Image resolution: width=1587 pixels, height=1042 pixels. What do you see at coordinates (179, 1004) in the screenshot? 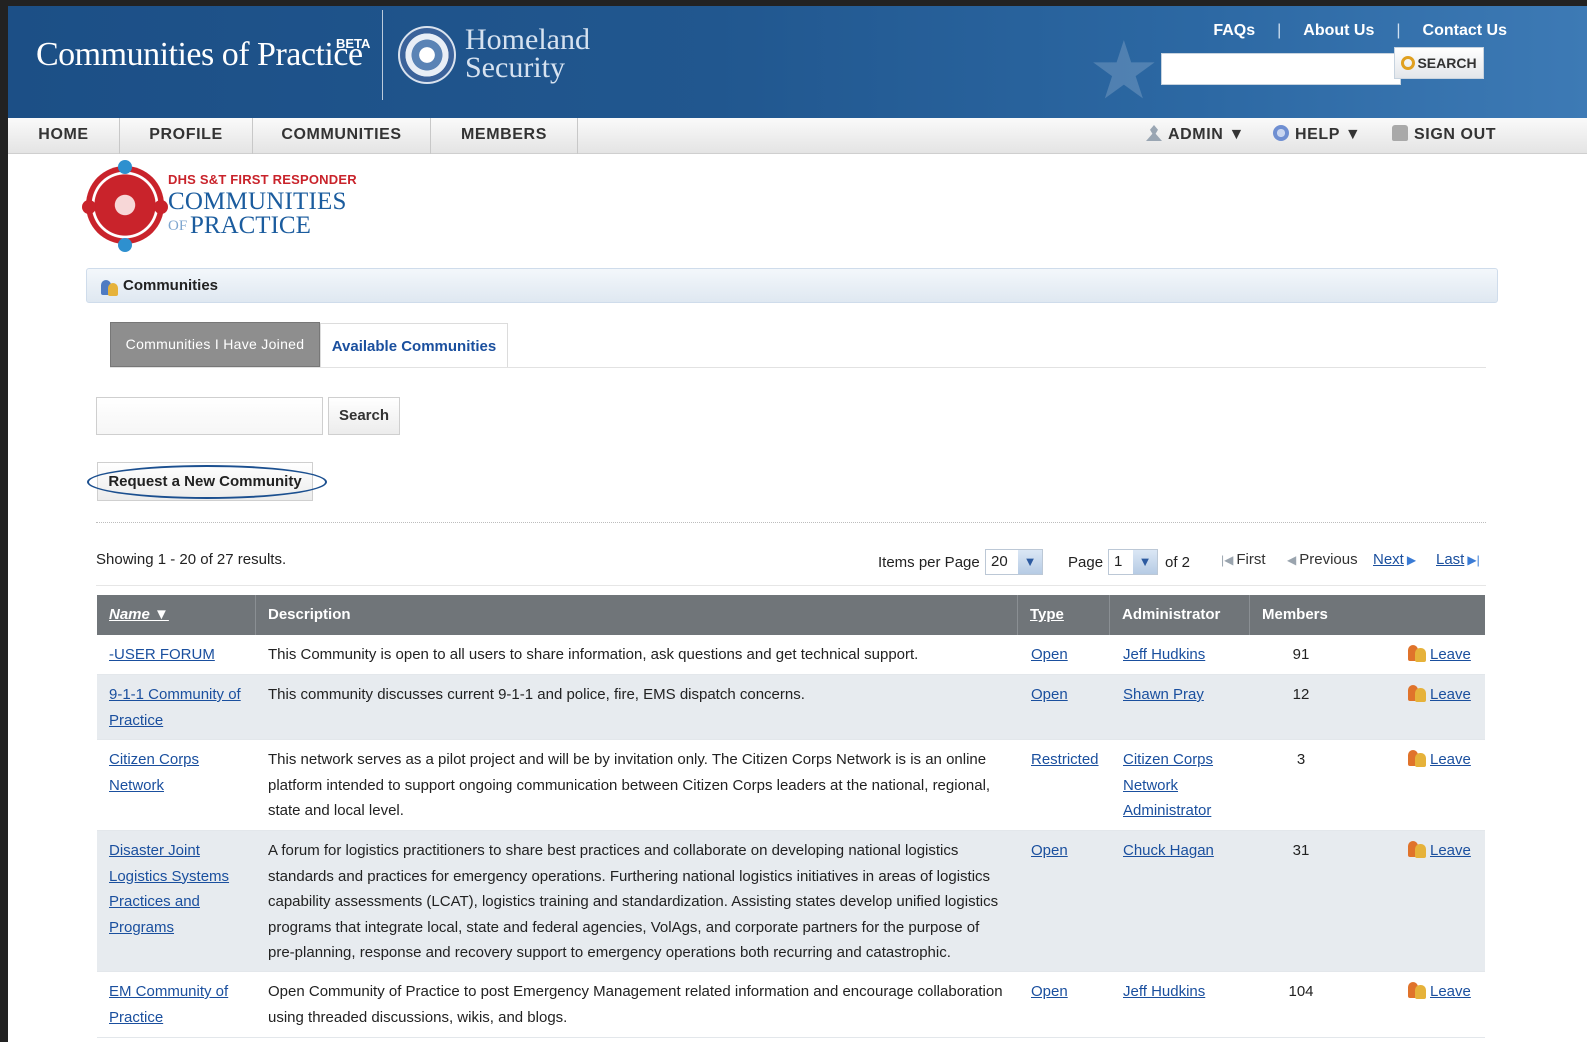
I see `community-name-link: EM Community of Practice` at bounding box center [179, 1004].